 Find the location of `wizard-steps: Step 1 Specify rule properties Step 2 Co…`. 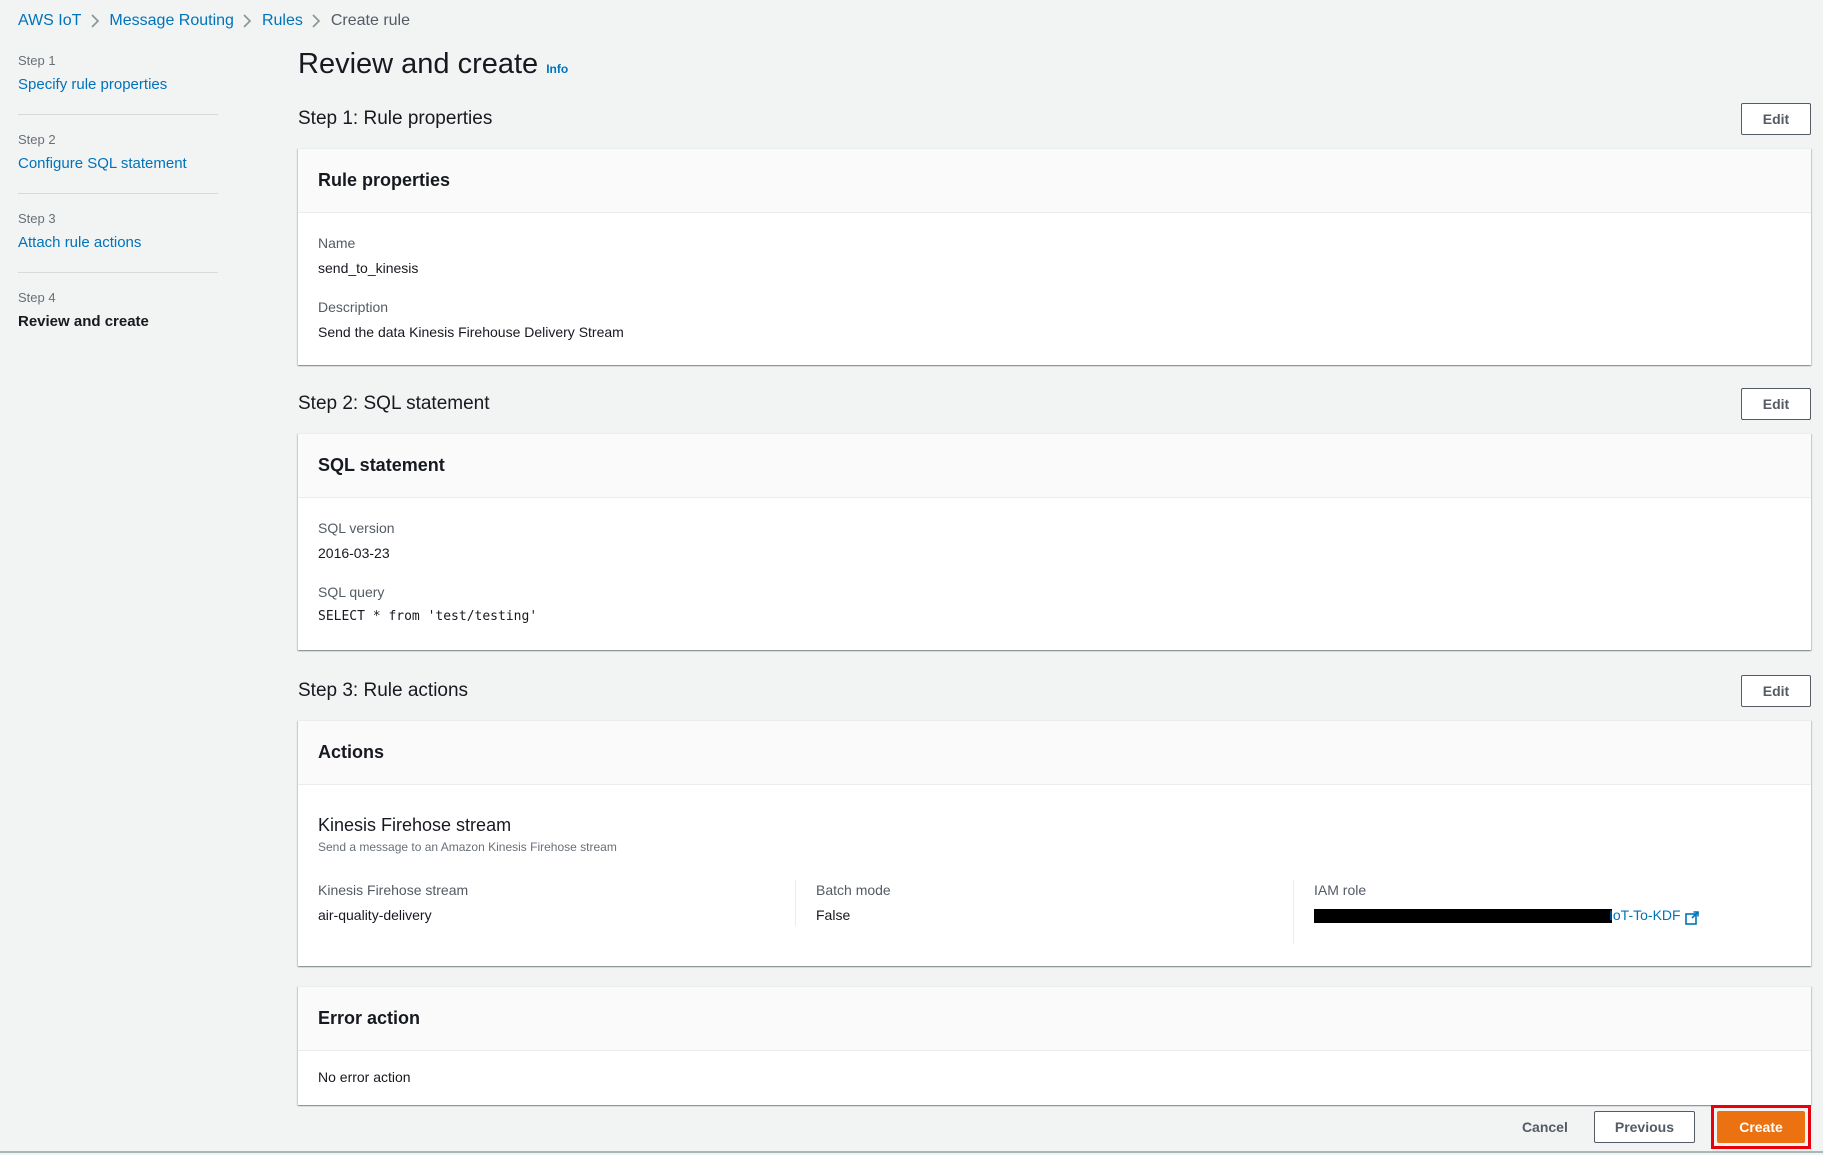

wizard-steps: Step 1 Specify rule properties Step 2 Co… is located at coordinates (118, 208).